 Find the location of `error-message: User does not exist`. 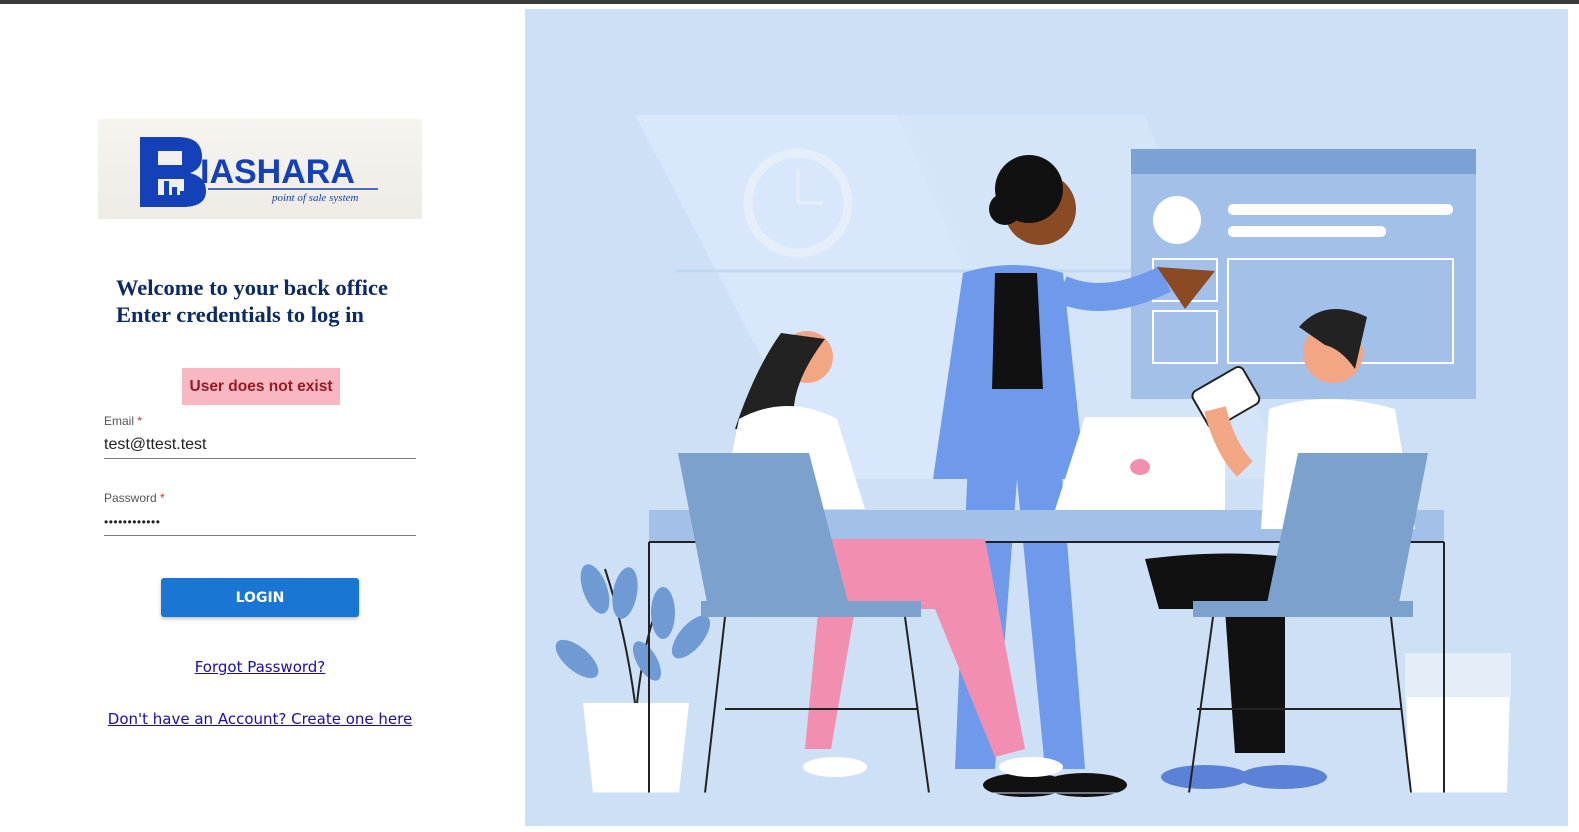

error-message: User does not exist is located at coordinates (261, 386).